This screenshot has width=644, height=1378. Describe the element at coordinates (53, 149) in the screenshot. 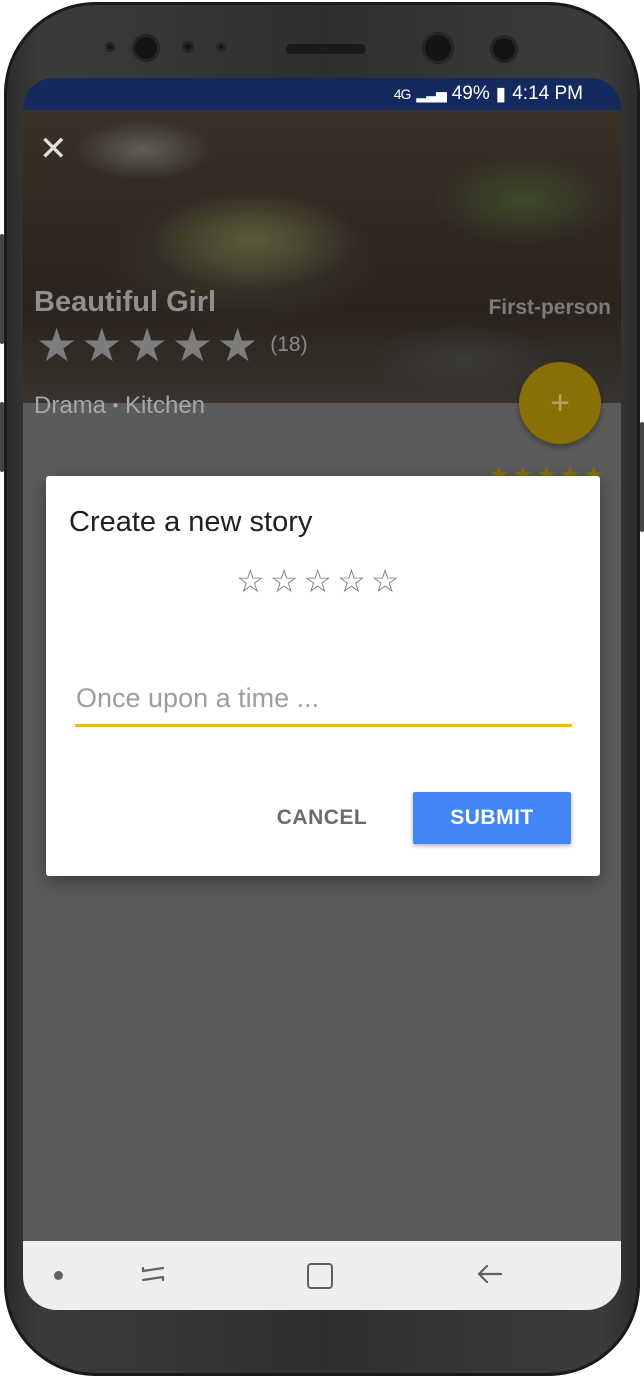

I see `close-icon: ✕` at that location.